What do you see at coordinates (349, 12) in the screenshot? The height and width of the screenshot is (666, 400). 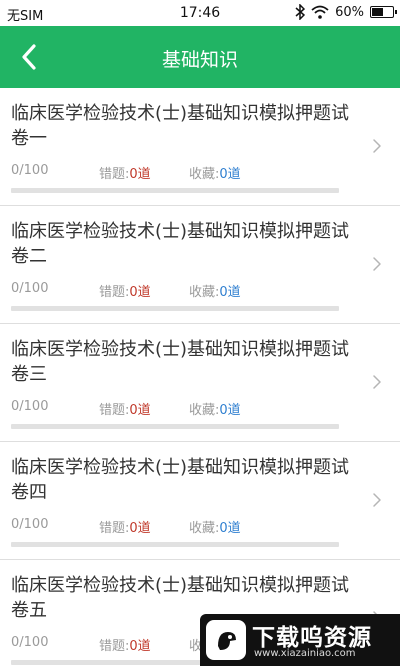 I see `battery-percent: 60%` at bounding box center [349, 12].